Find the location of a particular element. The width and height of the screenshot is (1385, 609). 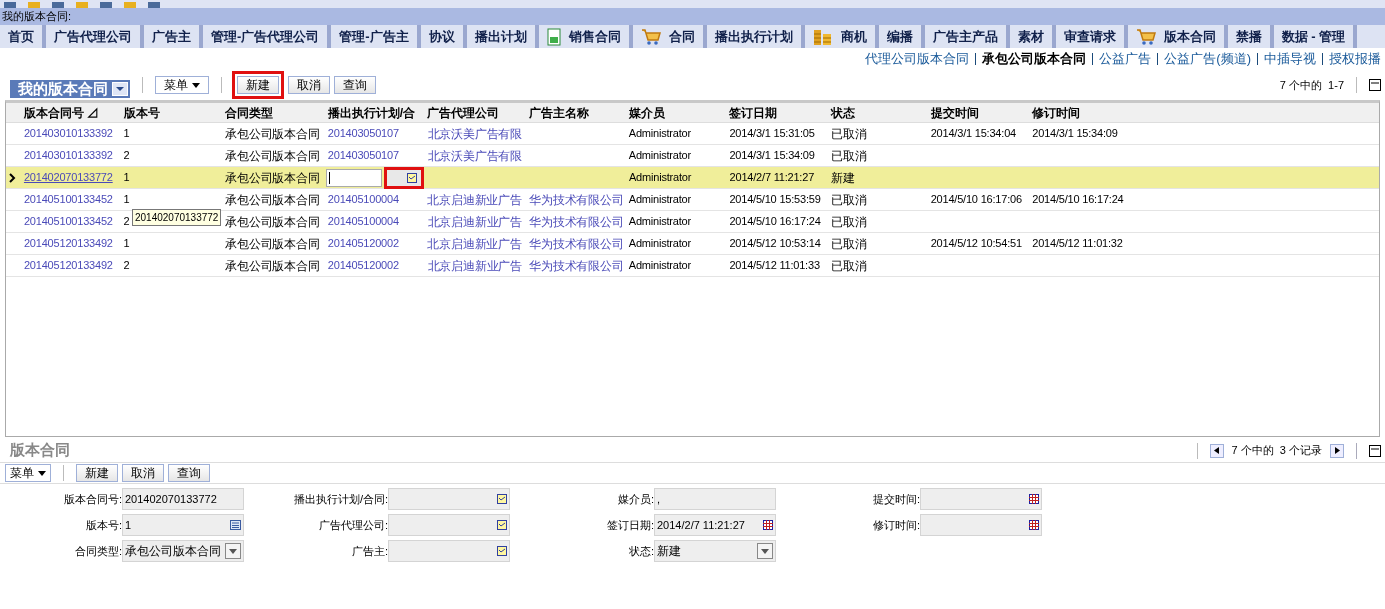

table-cell: 2014/5/12 11:01:33 is located at coordinates (774, 265).